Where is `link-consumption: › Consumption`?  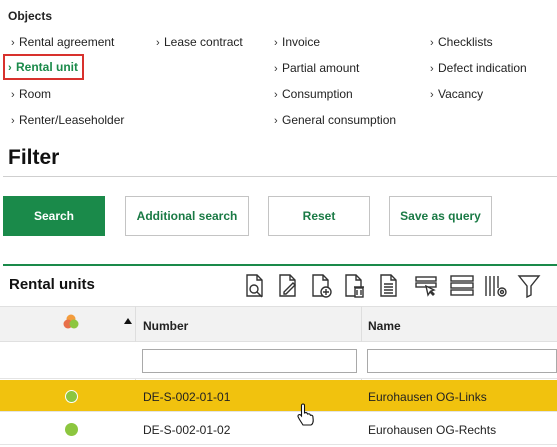 link-consumption: › Consumption is located at coordinates (313, 94).